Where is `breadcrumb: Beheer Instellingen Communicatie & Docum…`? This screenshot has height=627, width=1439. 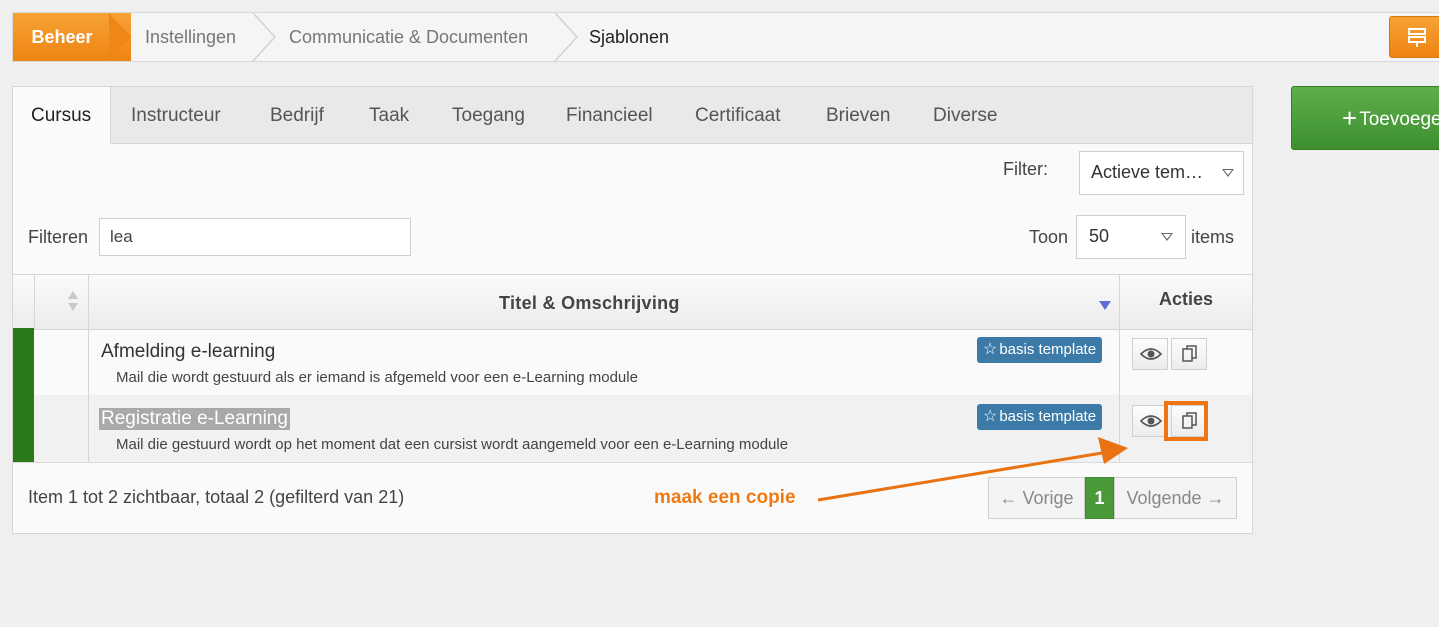
breadcrumb: Beheer Instellingen Communicatie & Docum… is located at coordinates (725, 37).